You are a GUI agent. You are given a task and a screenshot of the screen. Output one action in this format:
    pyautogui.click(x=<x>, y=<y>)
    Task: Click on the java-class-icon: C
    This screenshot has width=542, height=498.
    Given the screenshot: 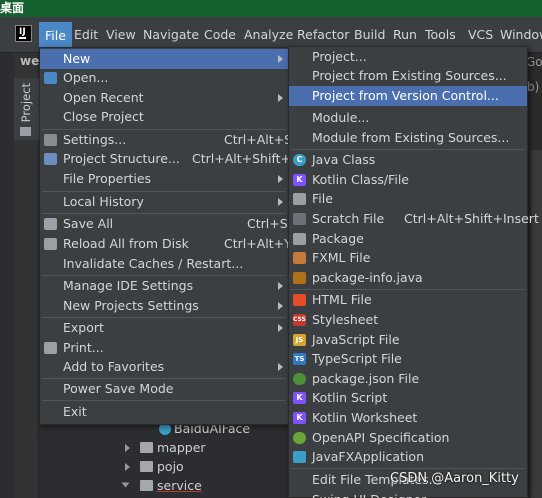 What is the action you would take?
    pyautogui.click(x=299, y=160)
    